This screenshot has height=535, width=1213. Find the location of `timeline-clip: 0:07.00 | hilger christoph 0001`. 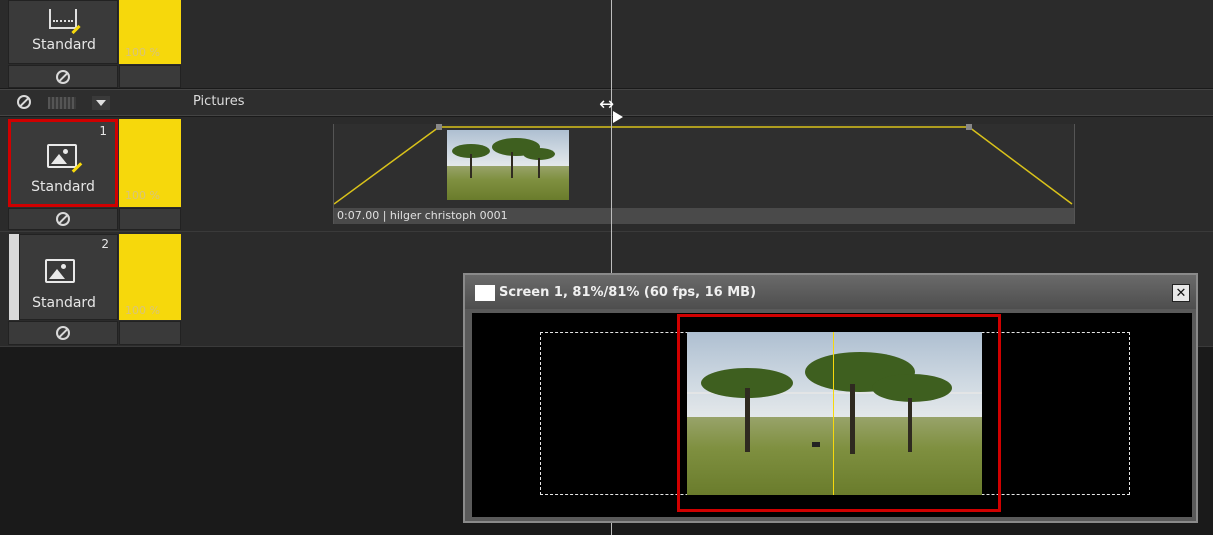

timeline-clip: 0:07.00 | hilger christoph 0001 is located at coordinates (704, 174).